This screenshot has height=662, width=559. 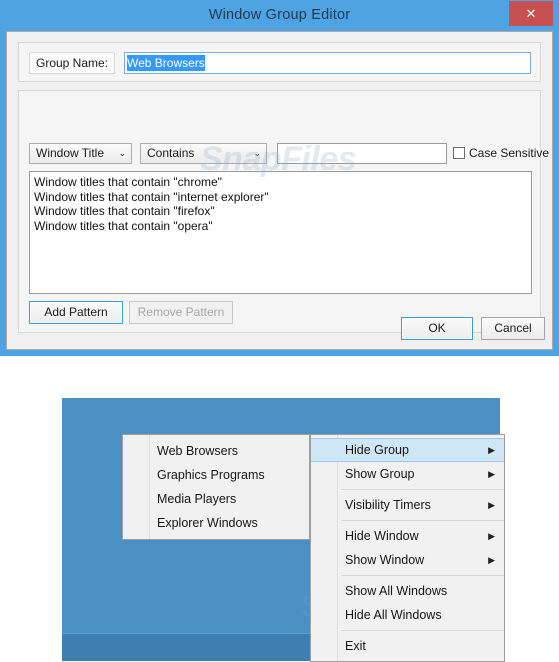 I want to click on dialog-titlebar: Window Group Editor ✕, so click(x=279, y=15).